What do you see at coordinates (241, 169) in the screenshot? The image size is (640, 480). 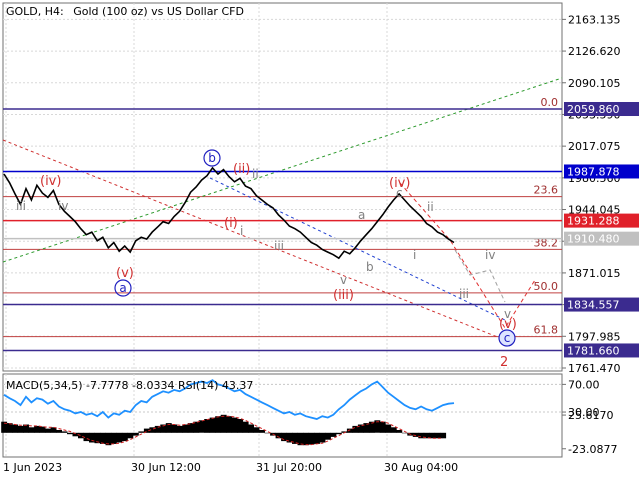 I see `wave-label: (ii)` at bounding box center [241, 169].